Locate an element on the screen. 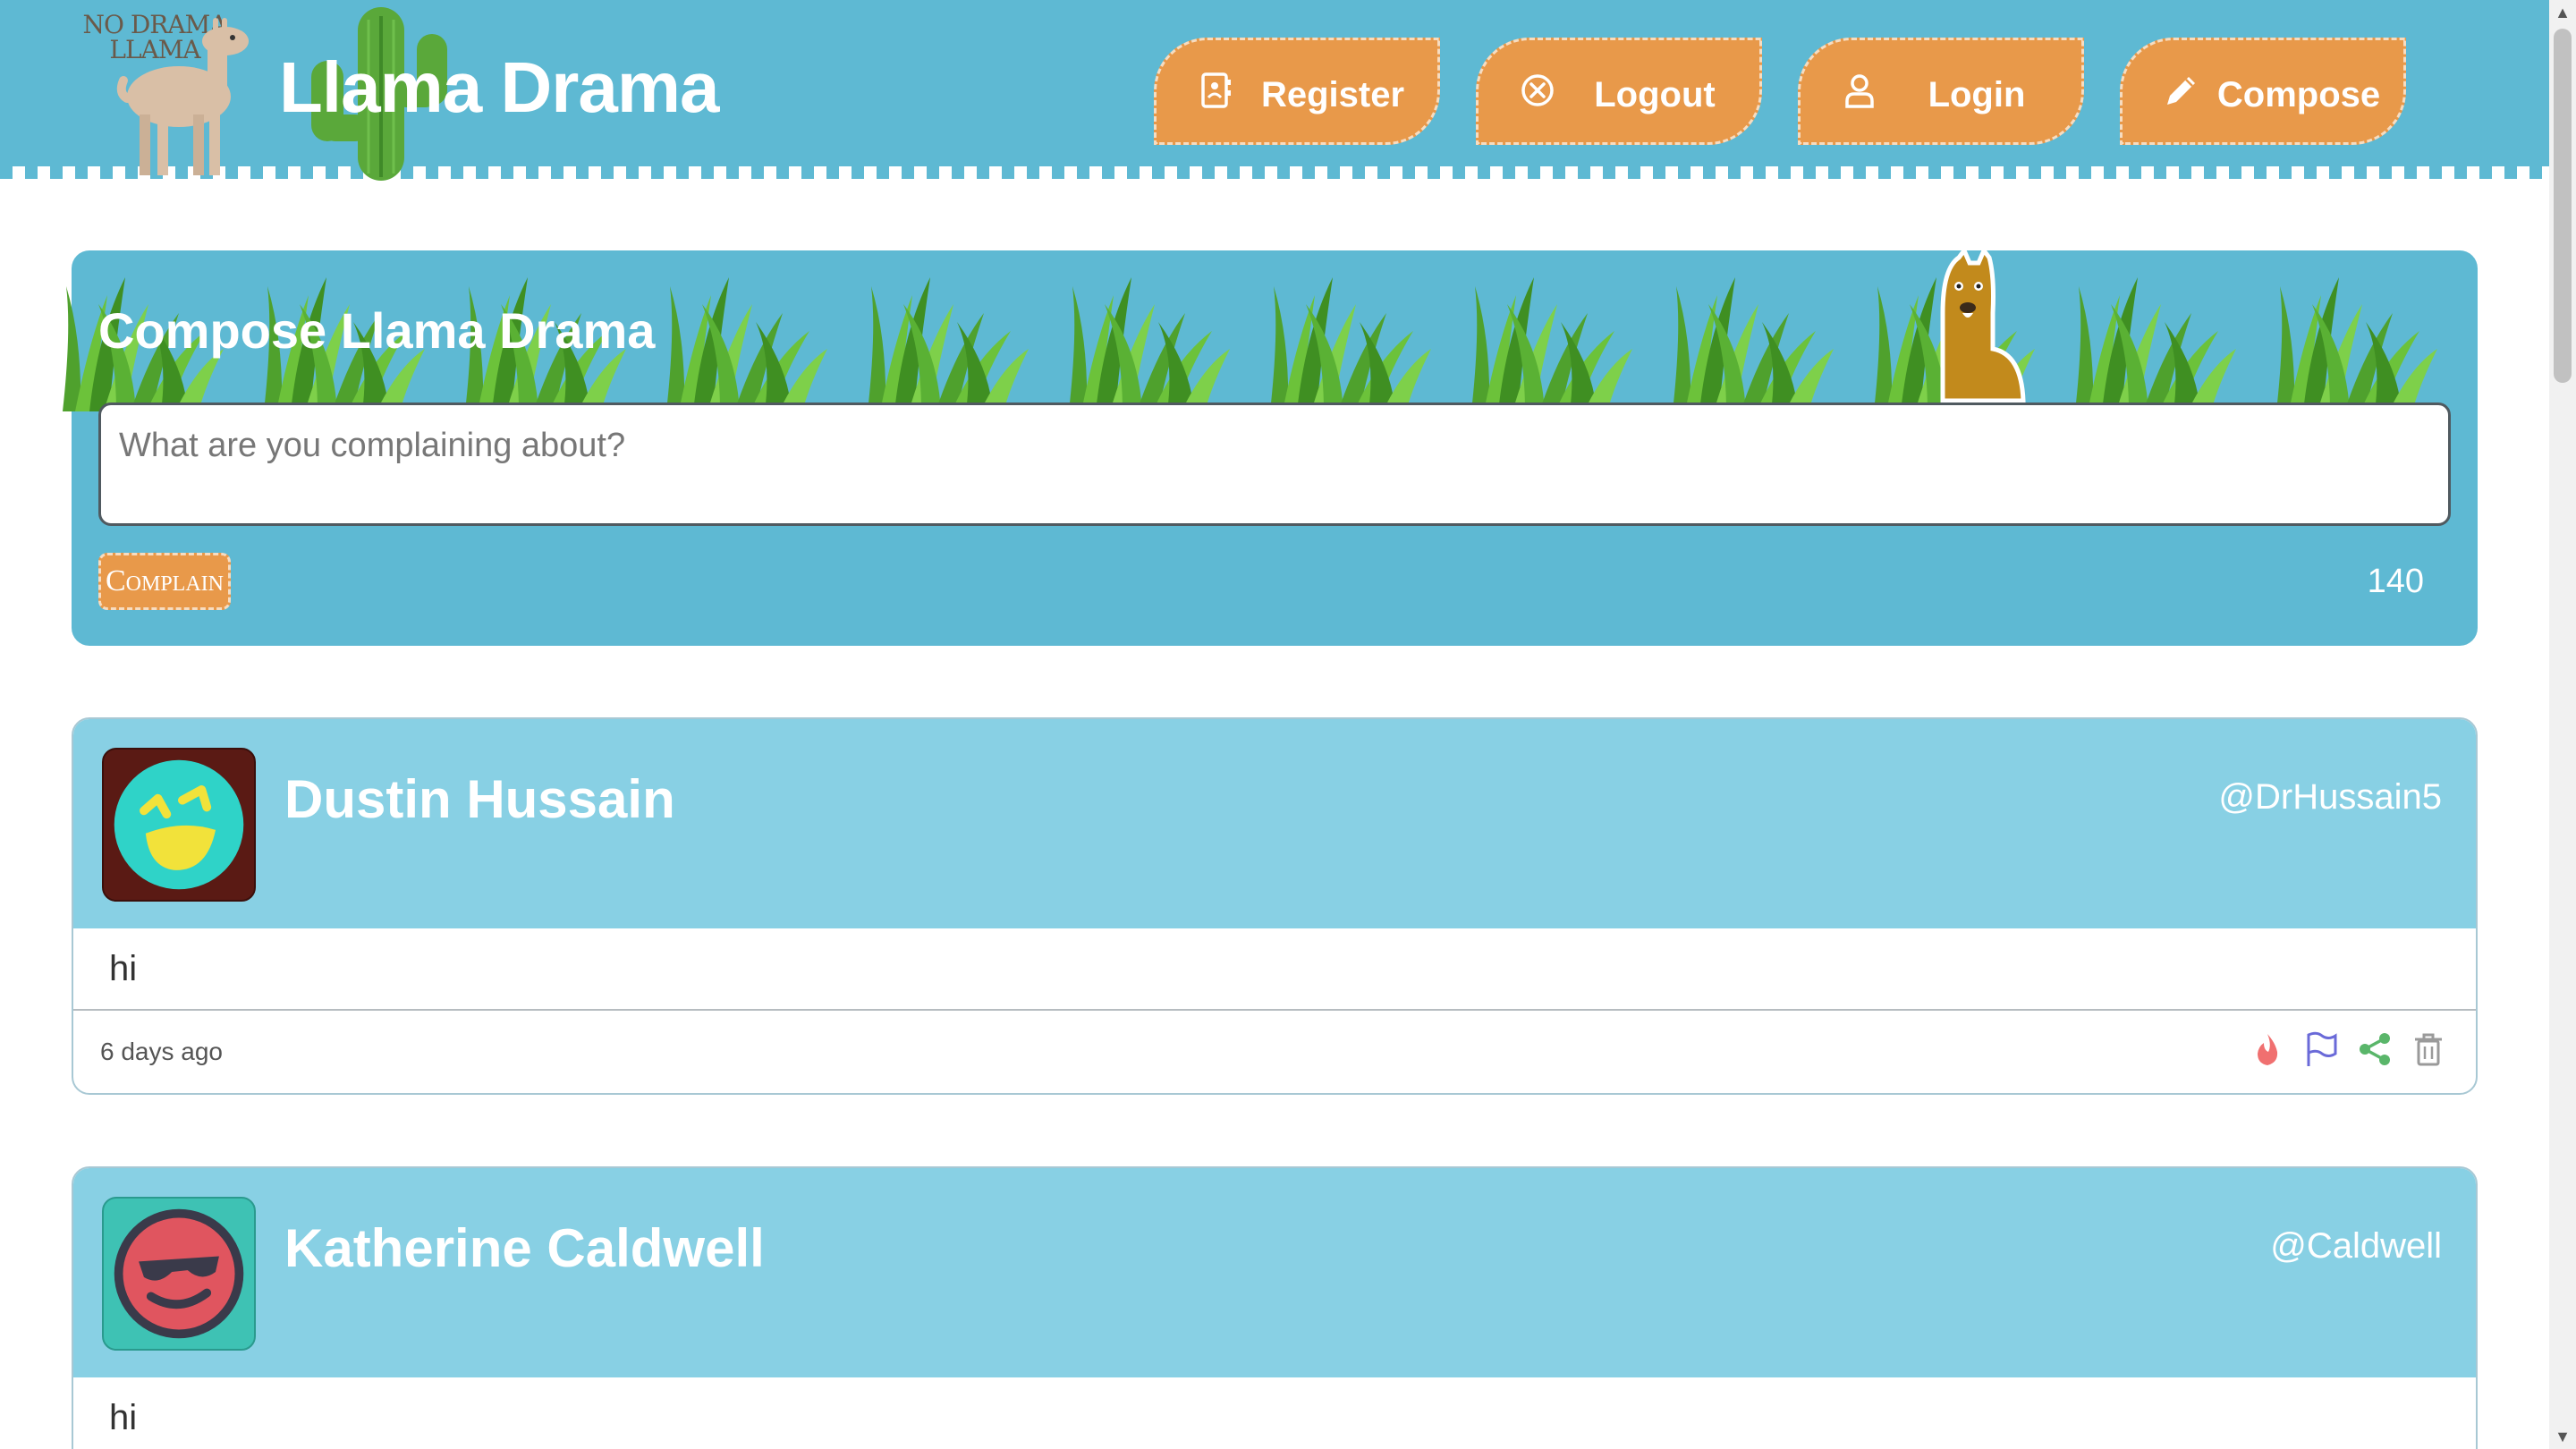  fire-icon is located at coordinates (2267, 1049).